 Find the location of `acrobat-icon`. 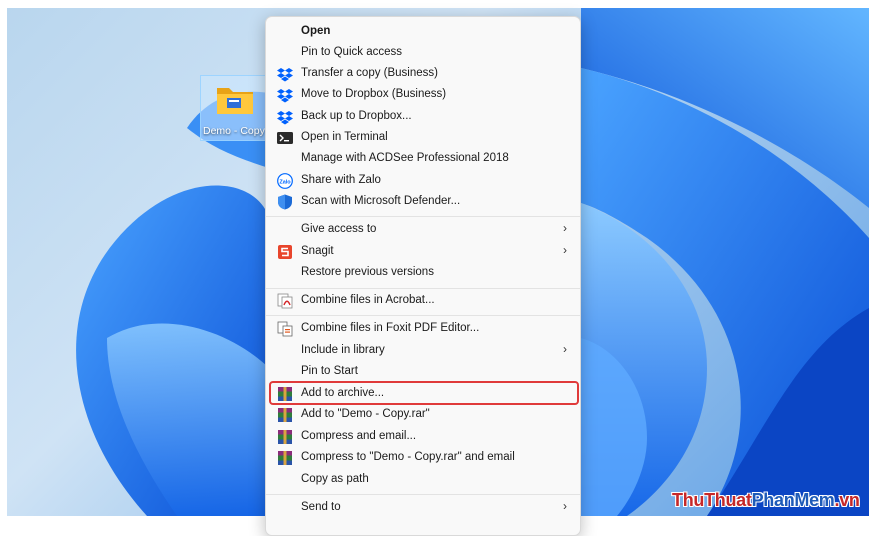

acrobat-icon is located at coordinates (285, 301).